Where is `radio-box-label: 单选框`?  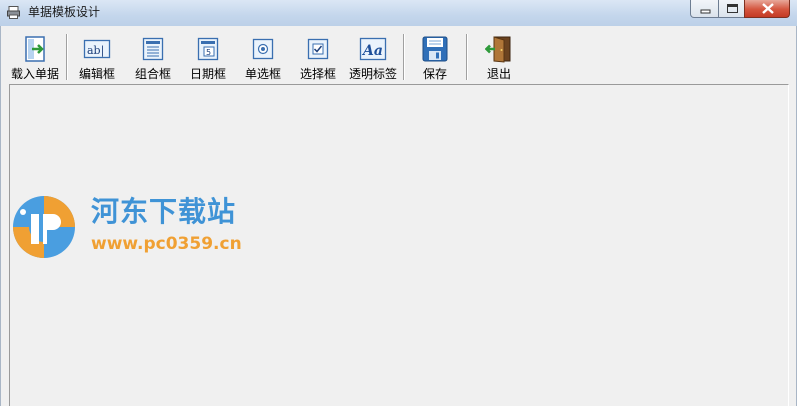 radio-box-label: 单选框 is located at coordinates (262, 74).